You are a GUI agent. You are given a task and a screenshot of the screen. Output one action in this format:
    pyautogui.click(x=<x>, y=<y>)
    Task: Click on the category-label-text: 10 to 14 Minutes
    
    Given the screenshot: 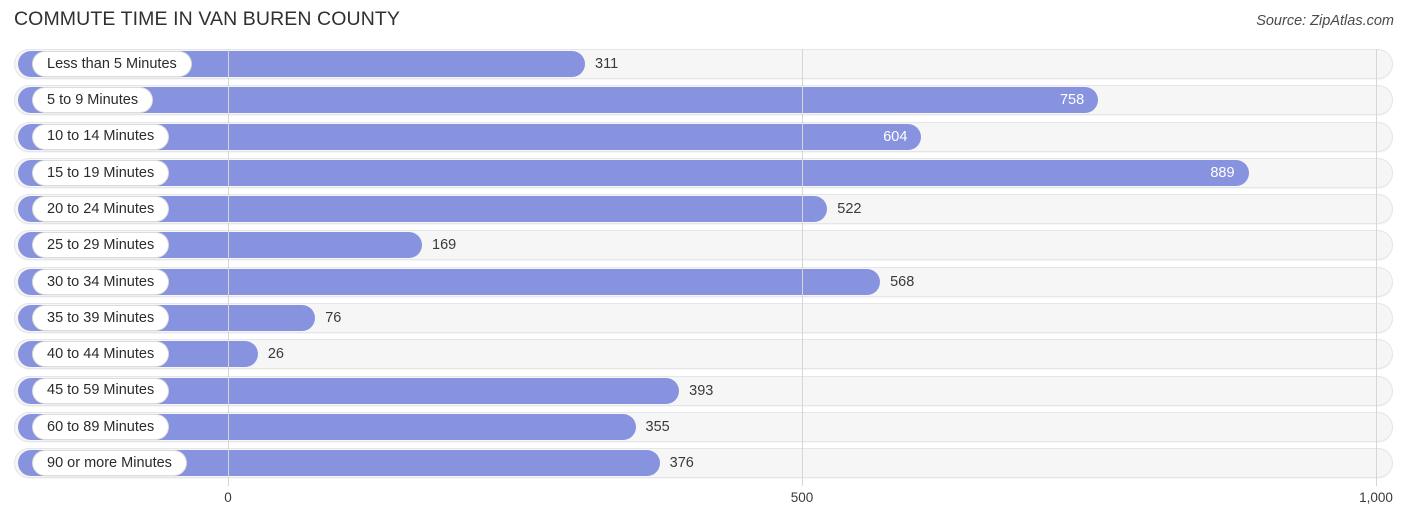 What is the action you would take?
    pyautogui.click(x=101, y=136)
    